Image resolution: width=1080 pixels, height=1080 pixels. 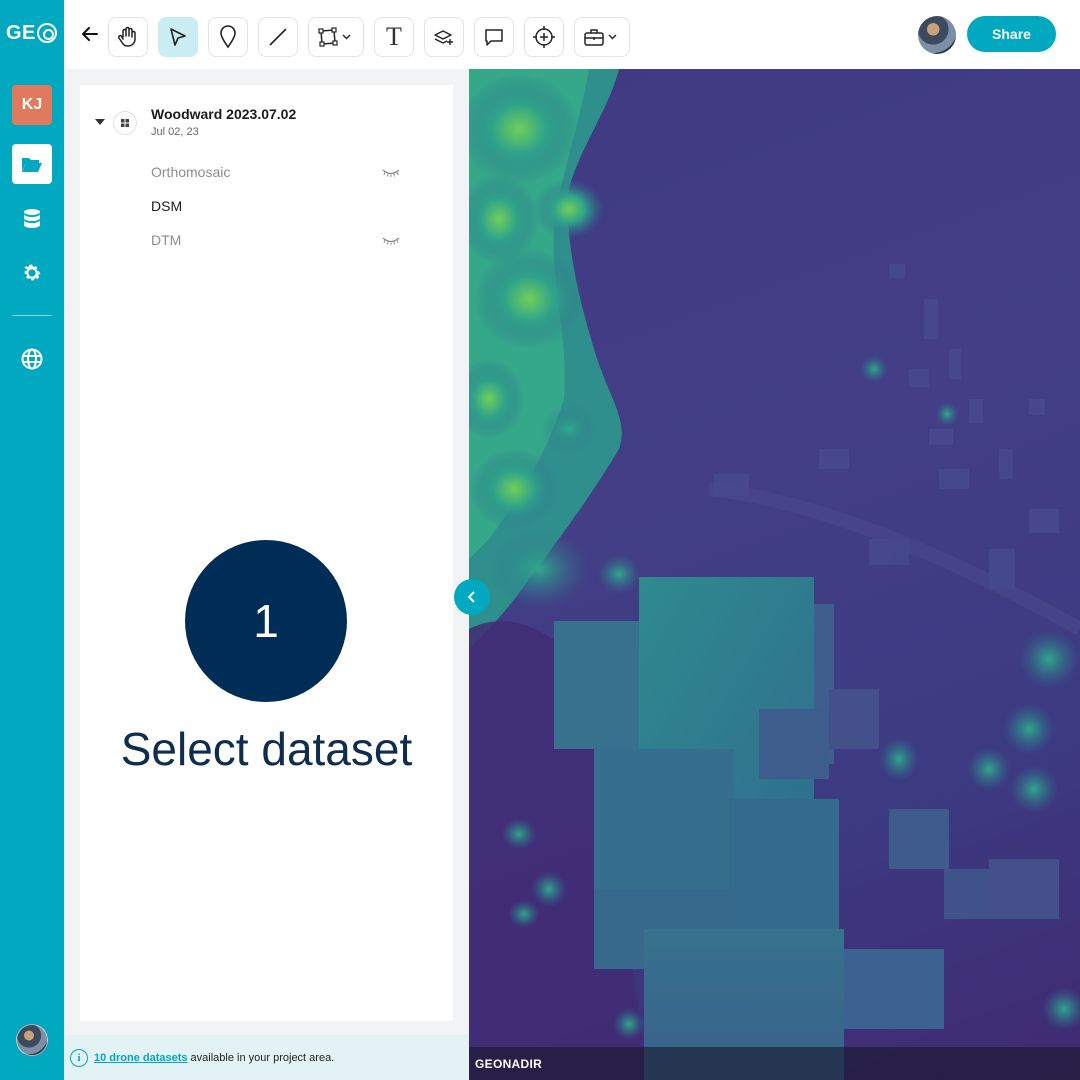 I want to click on add-location-icon, so click(x=544, y=37).